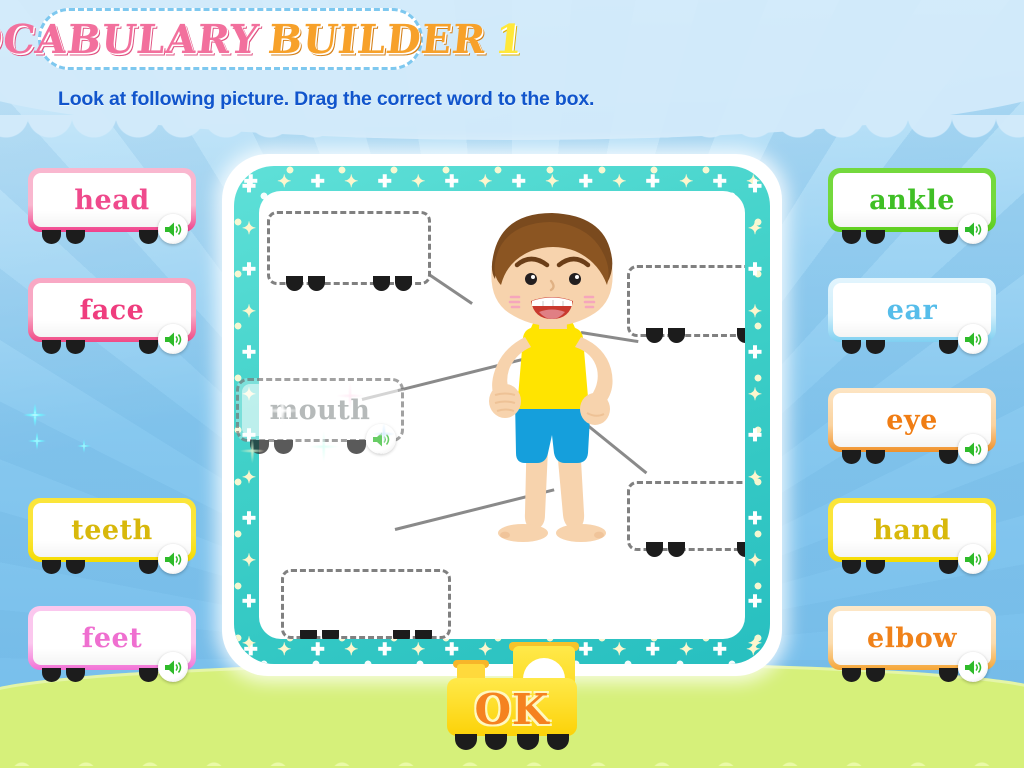 This screenshot has height=768, width=1024. I want to click on ok-train-wheels, so click(512, 742).